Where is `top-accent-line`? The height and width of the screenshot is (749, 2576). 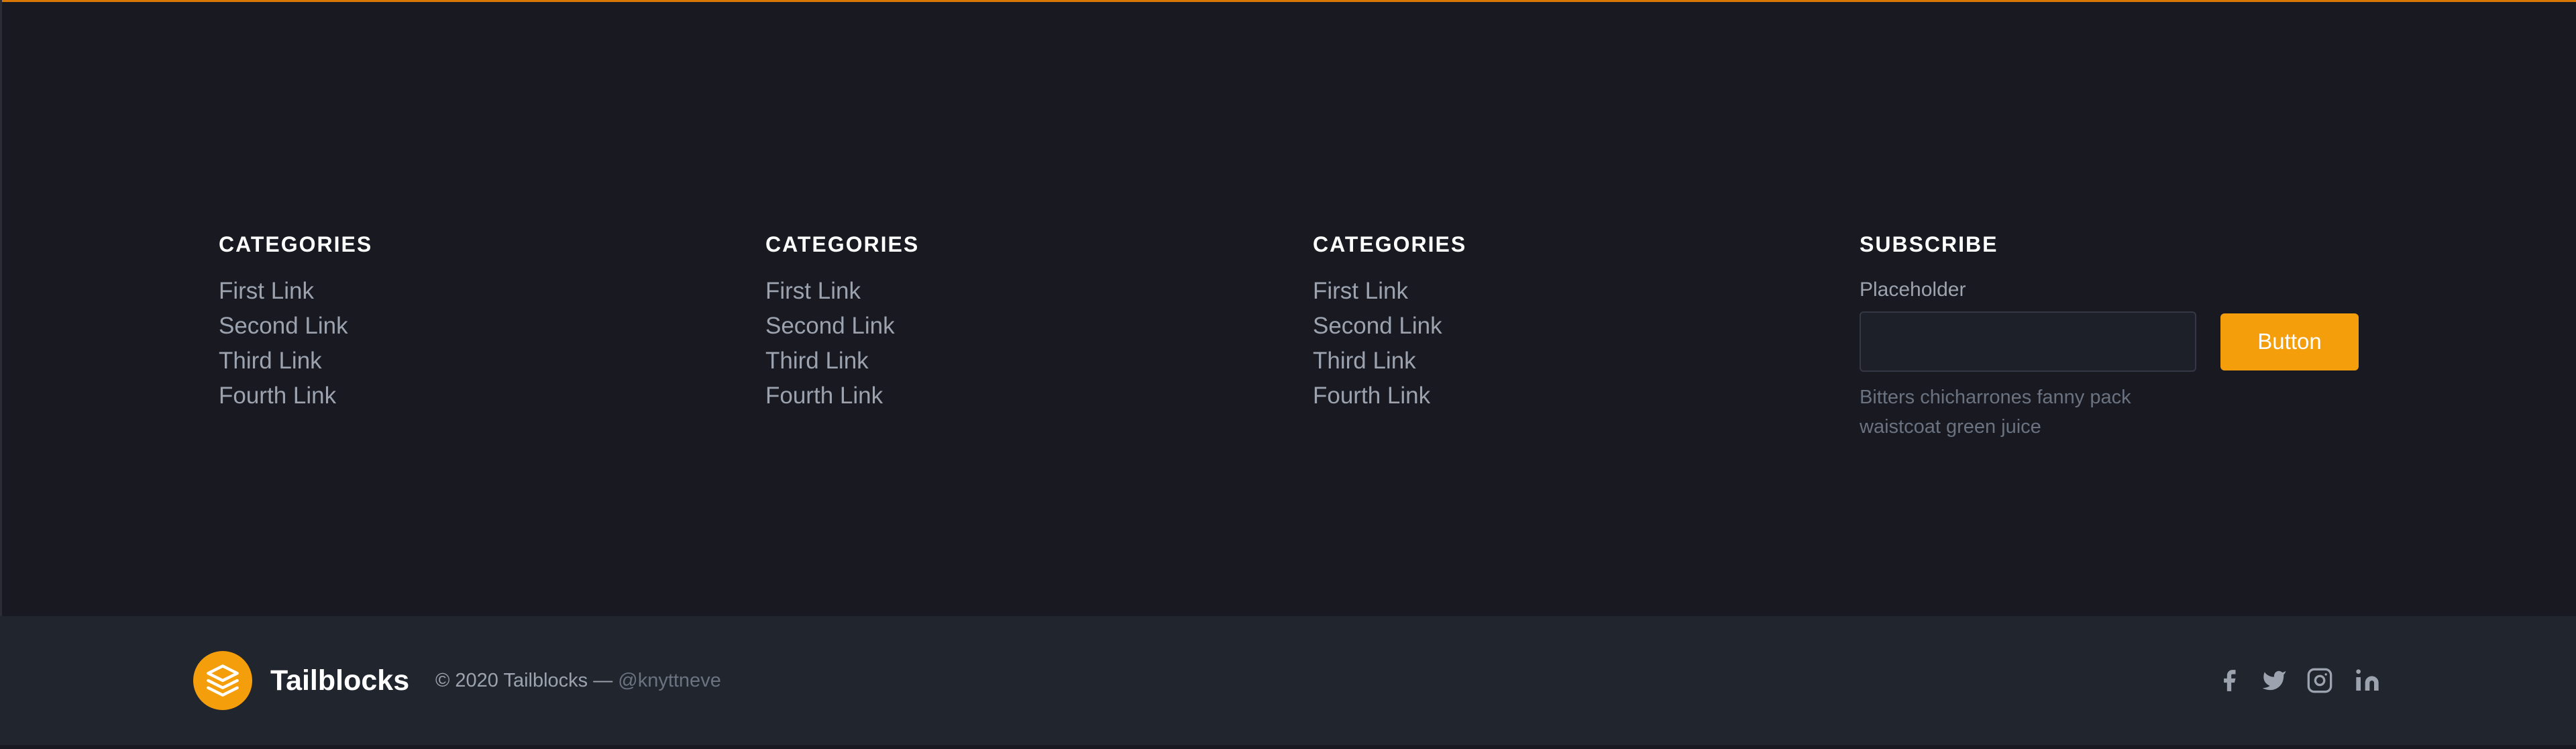
top-accent-line is located at coordinates (1288, 1).